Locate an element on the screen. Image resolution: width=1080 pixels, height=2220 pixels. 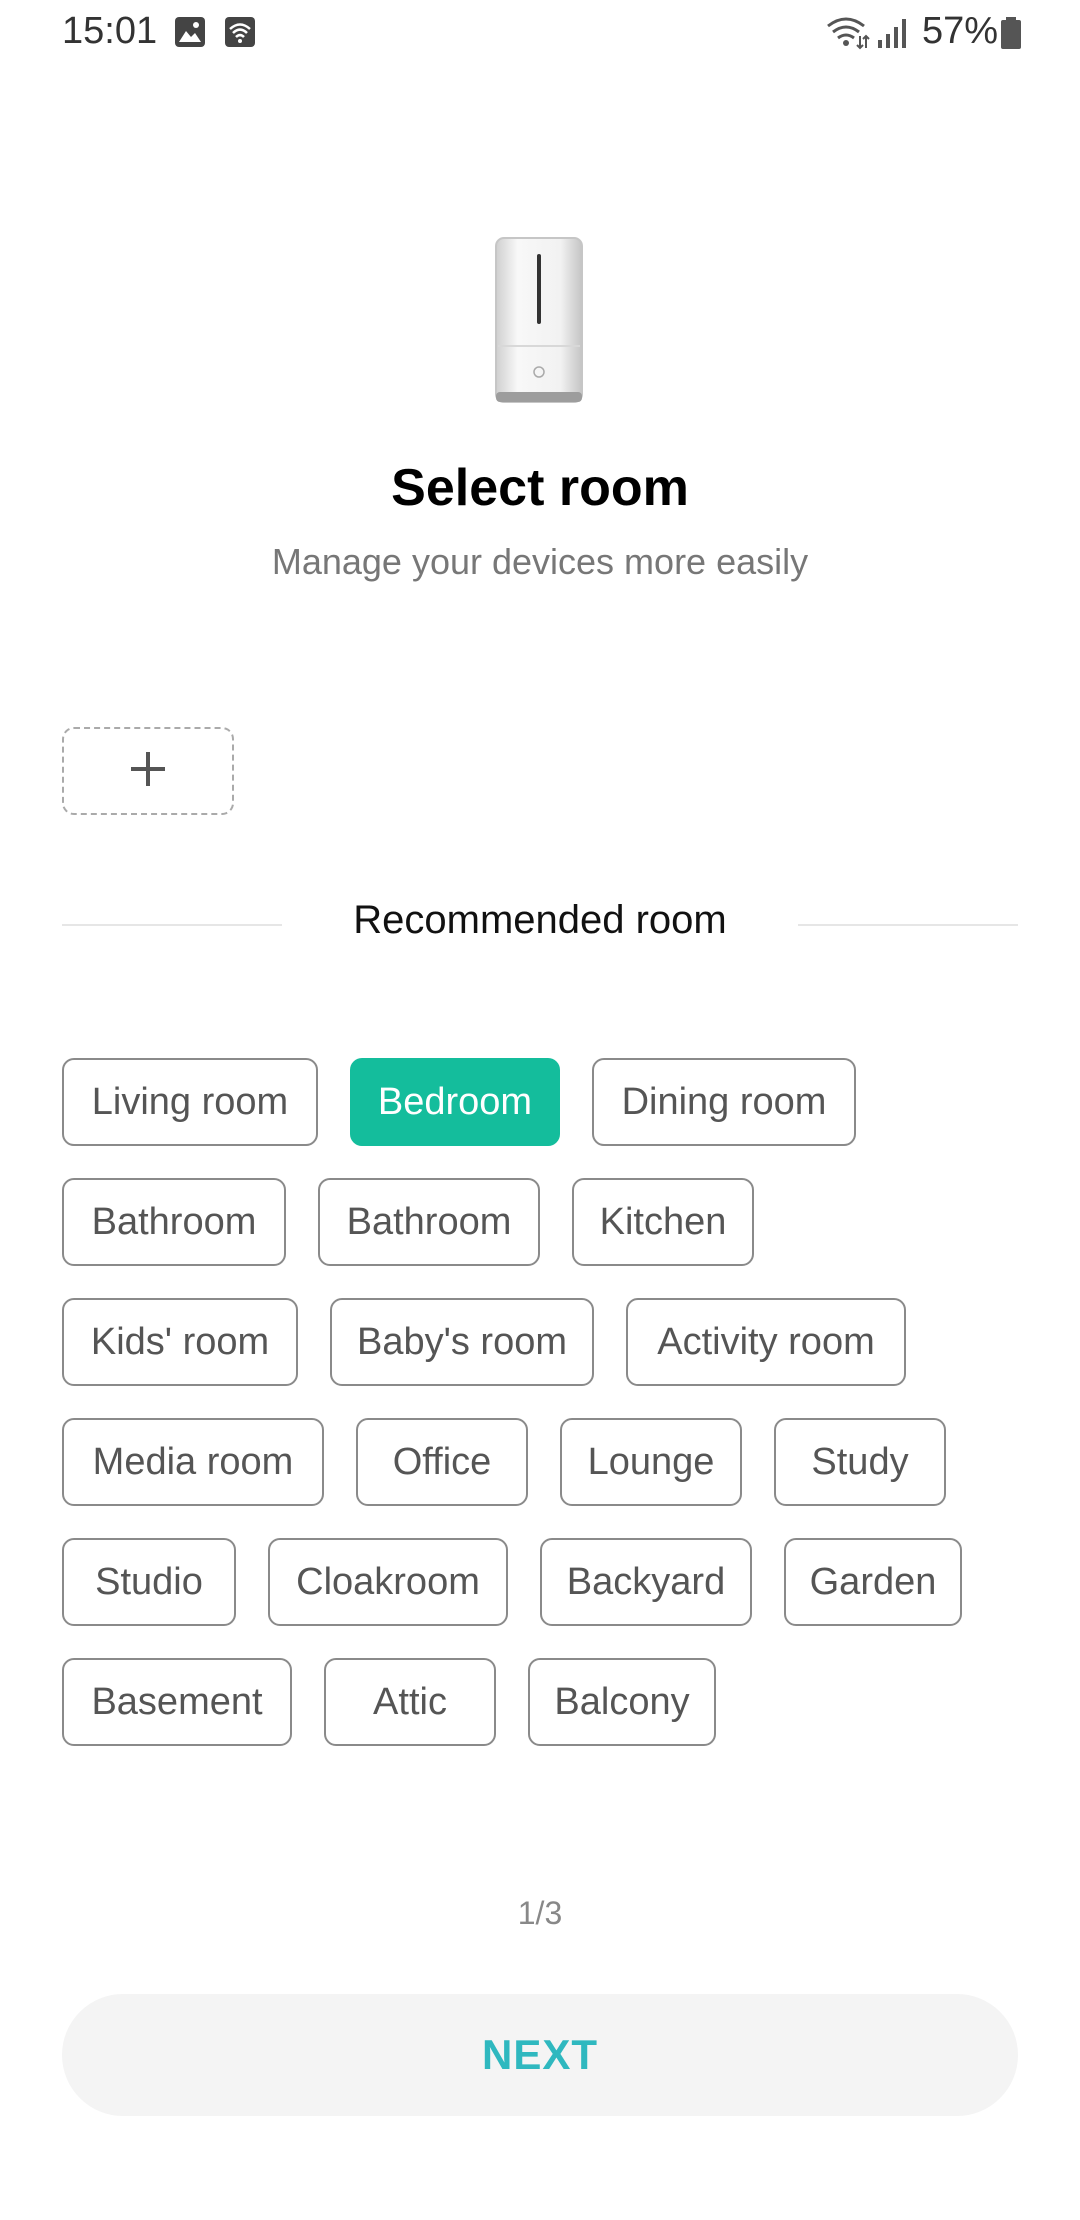
room-chip-bedroom: Bedroom is located at coordinates (455, 1102).